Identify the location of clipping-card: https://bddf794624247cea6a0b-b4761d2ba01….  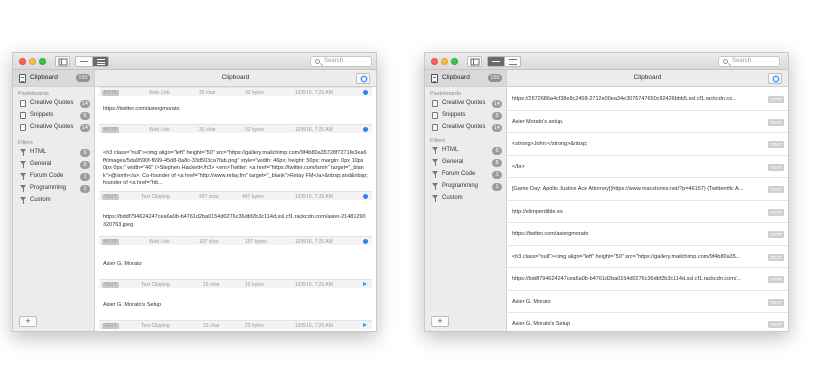
(235, 230).